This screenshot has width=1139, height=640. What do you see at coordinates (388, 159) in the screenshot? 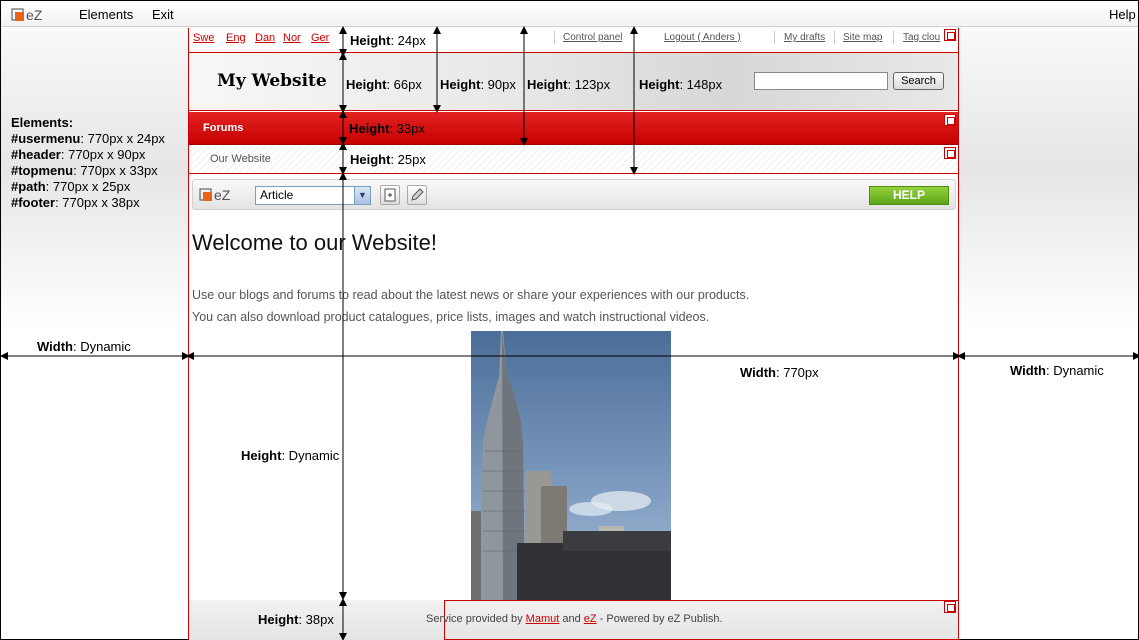
I see `height-label: Height: 25px` at bounding box center [388, 159].